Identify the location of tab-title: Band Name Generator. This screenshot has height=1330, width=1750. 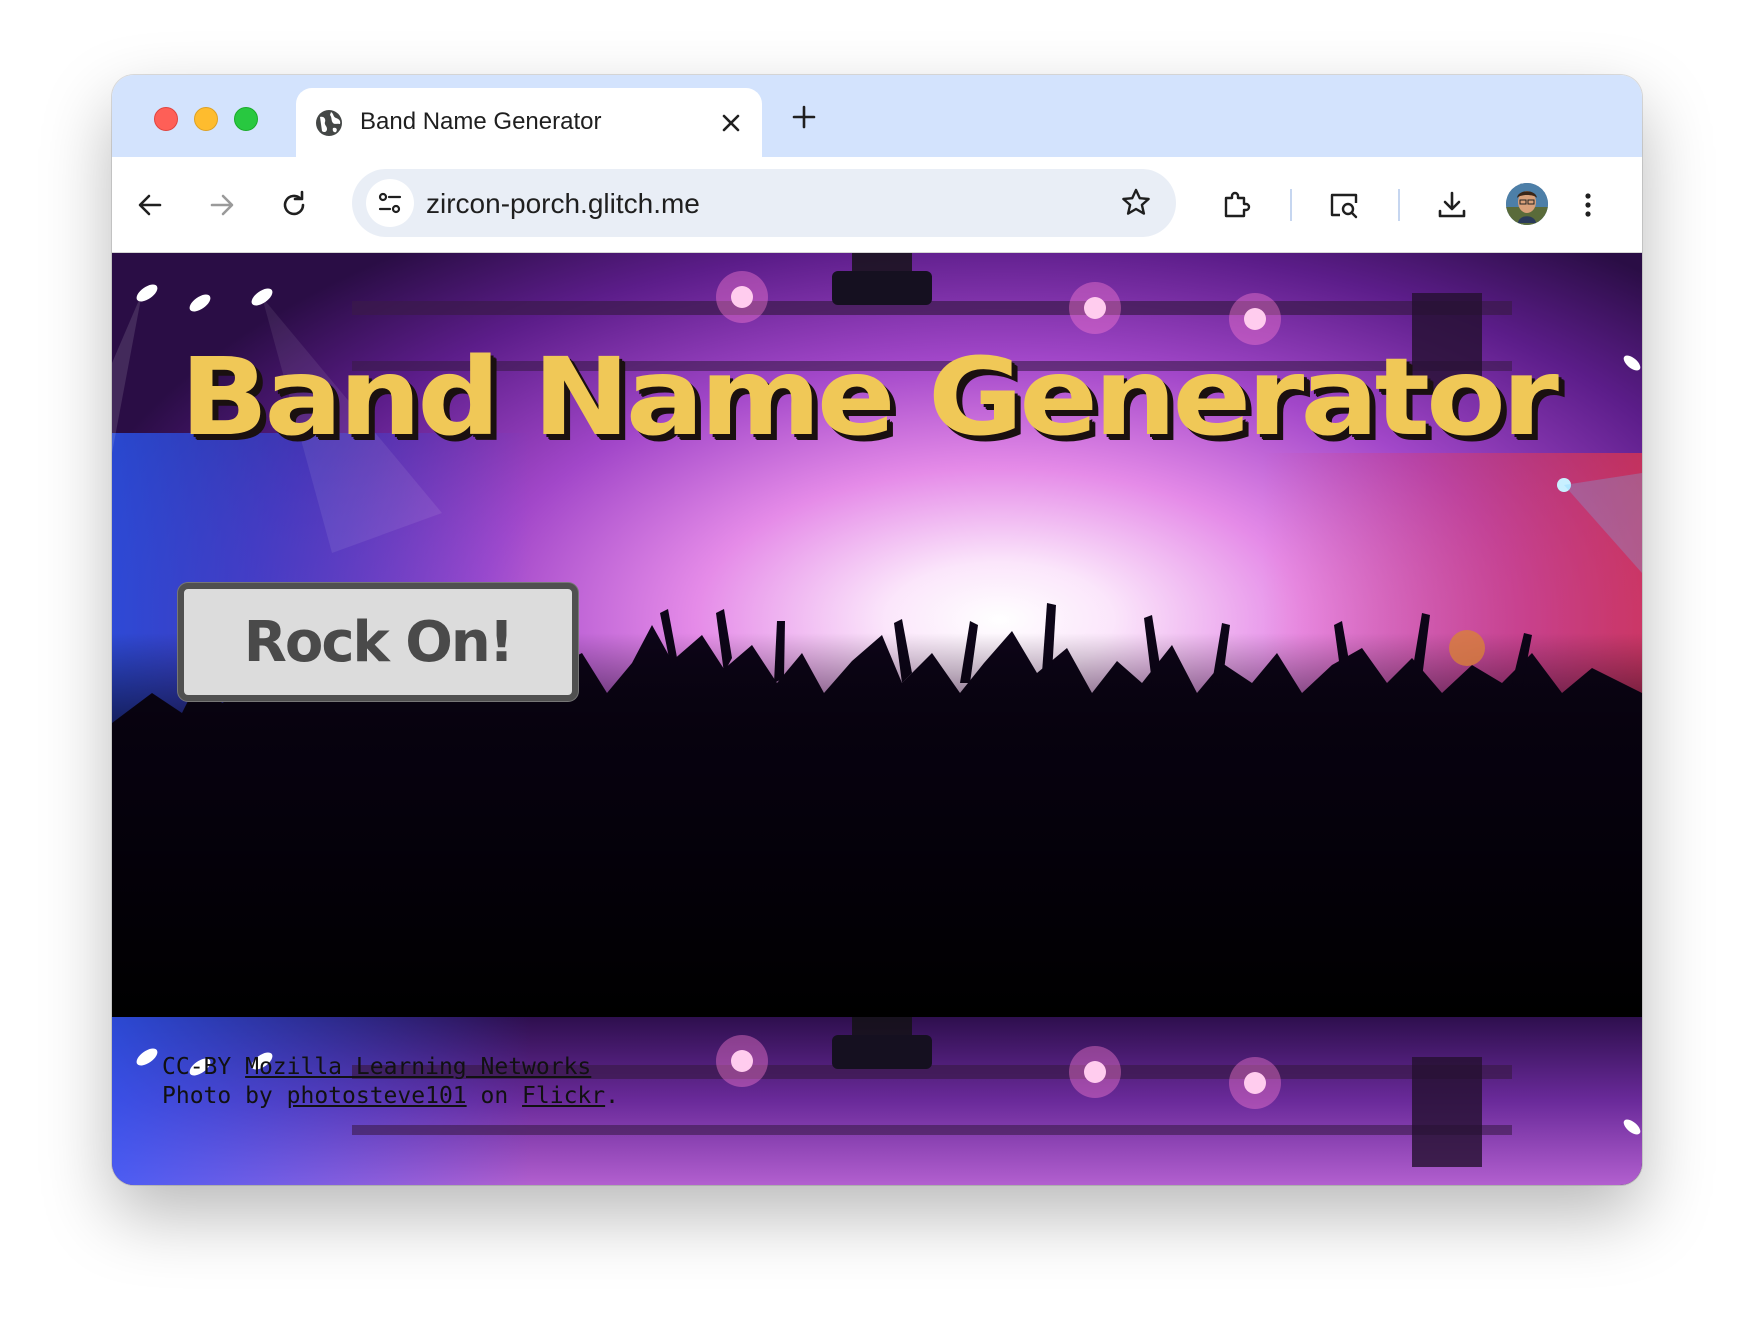
(481, 121).